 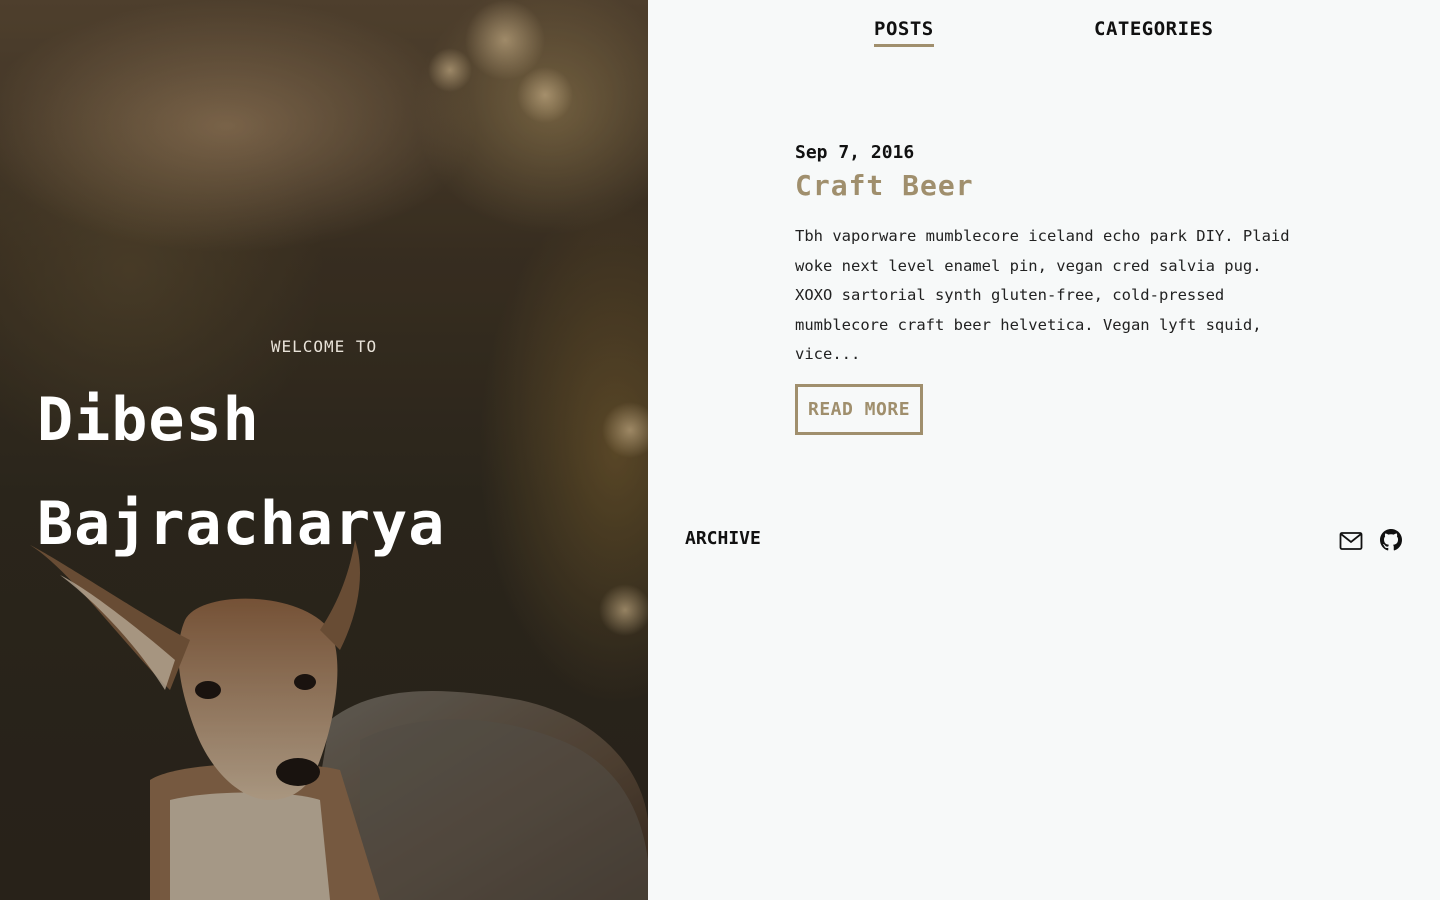 I want to click on nav-posts: POSTS, so click(x=904, y=32).